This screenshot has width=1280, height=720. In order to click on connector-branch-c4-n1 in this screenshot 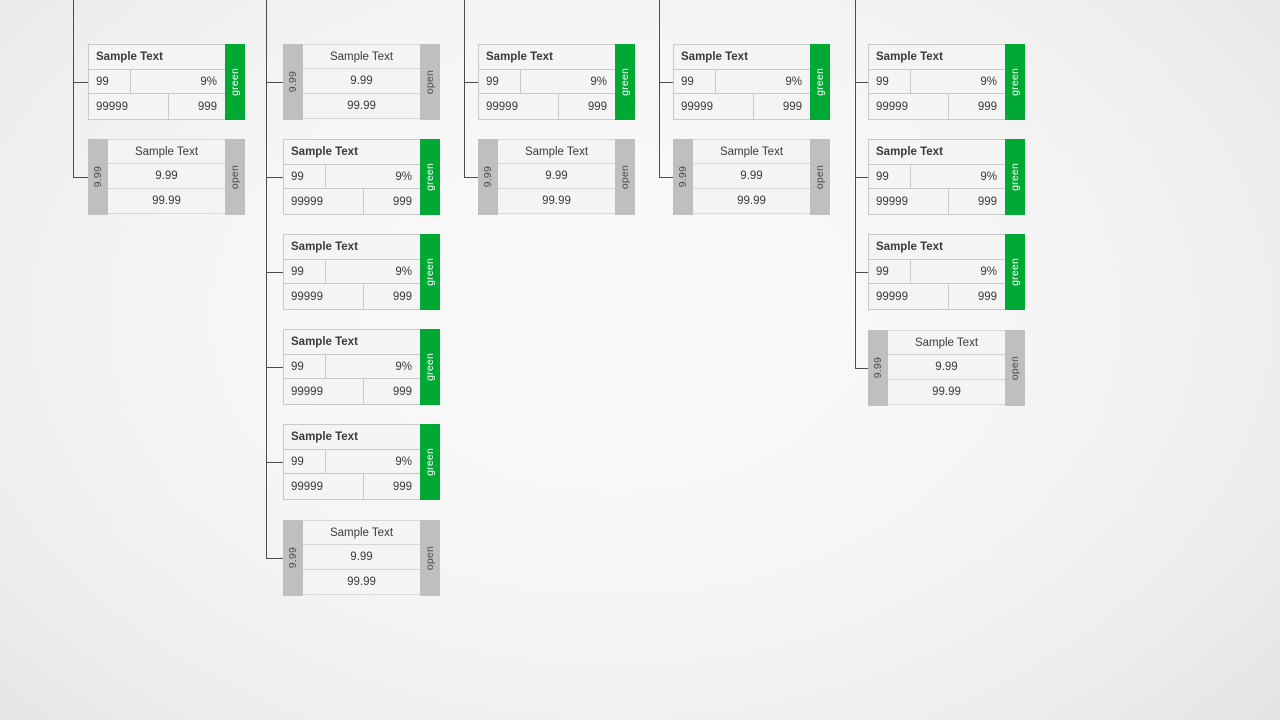, I will do `click(666, 82)`.